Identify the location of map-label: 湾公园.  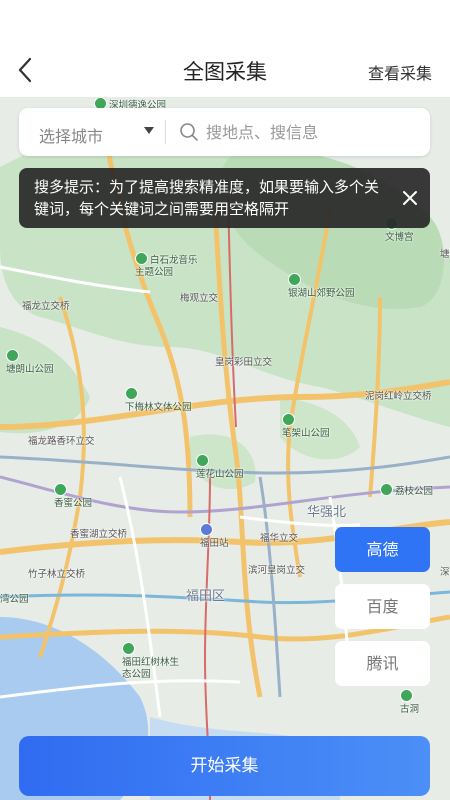
(14, 599).